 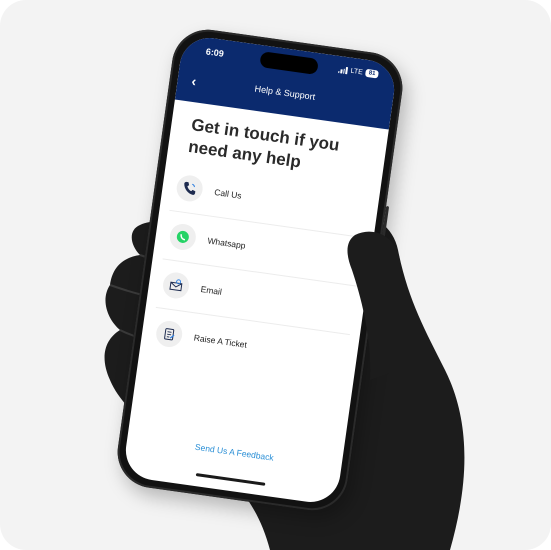 I want to click on thumb-overlay, so click(x=374, y=305).